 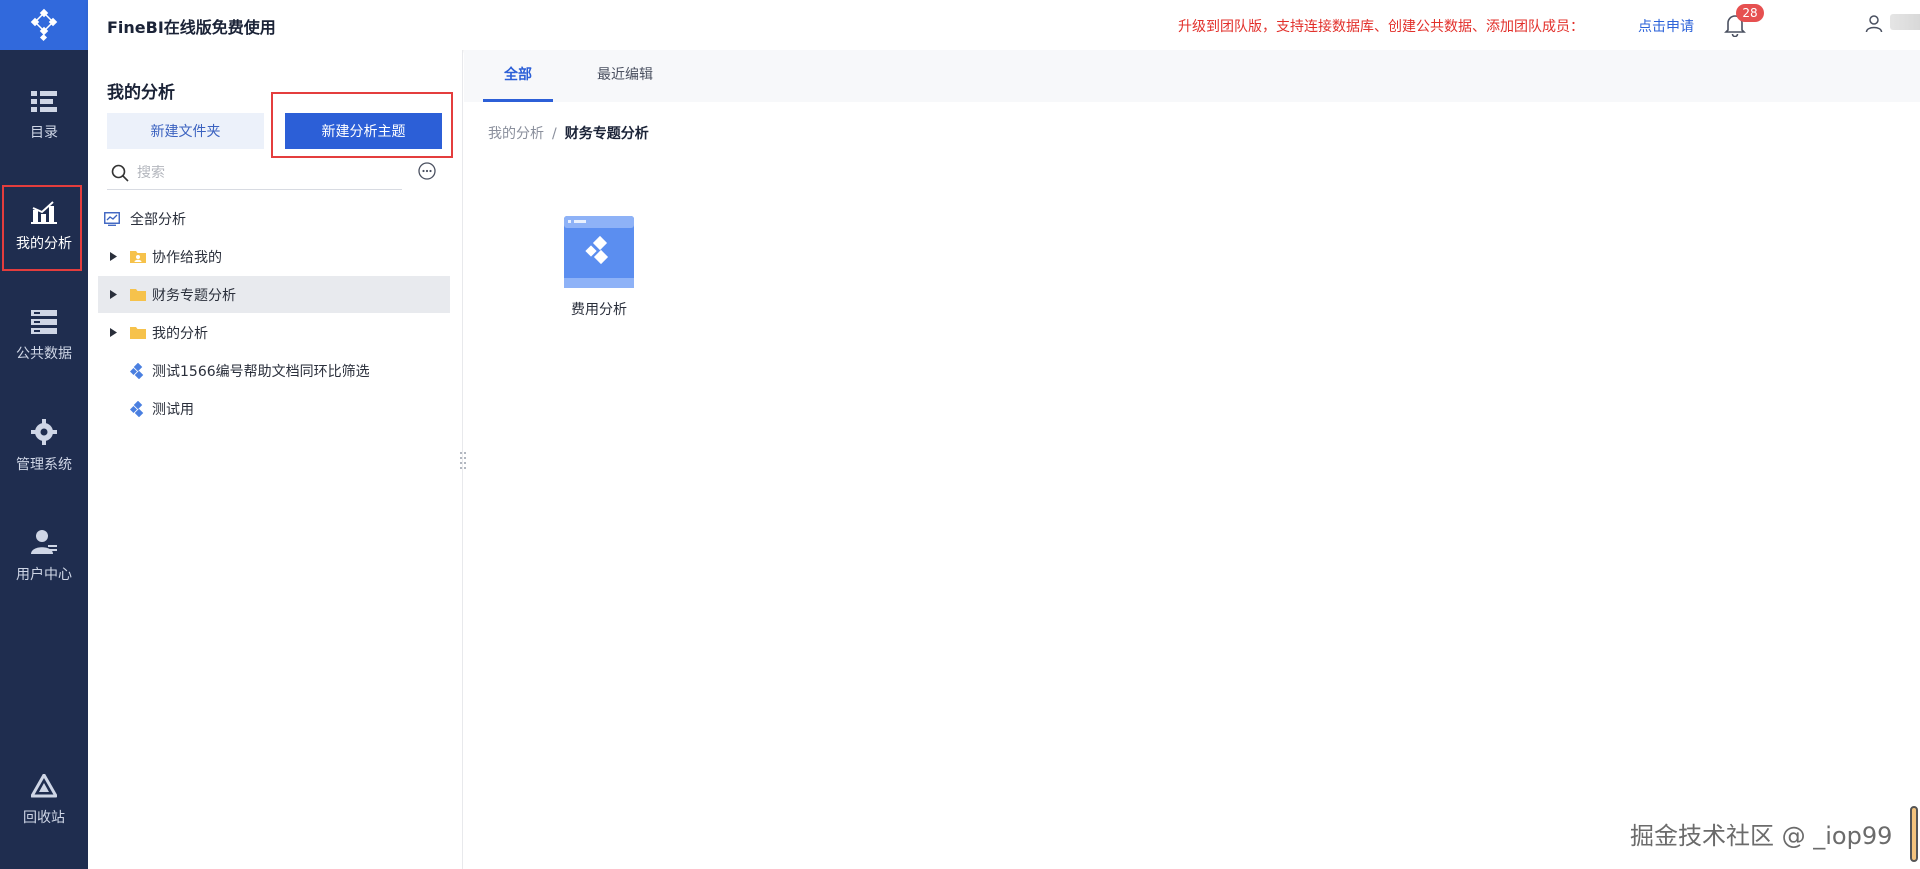 What do you see at coordinates (187, 257) in the screenshot?
I see `tree-item-label: 协作给我的` at bounding box center [187, 257].